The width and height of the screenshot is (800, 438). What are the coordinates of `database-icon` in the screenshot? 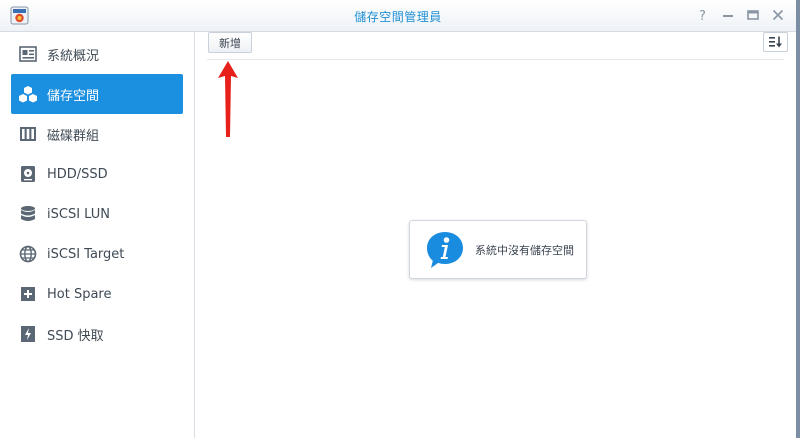 It's located at (28, 214).